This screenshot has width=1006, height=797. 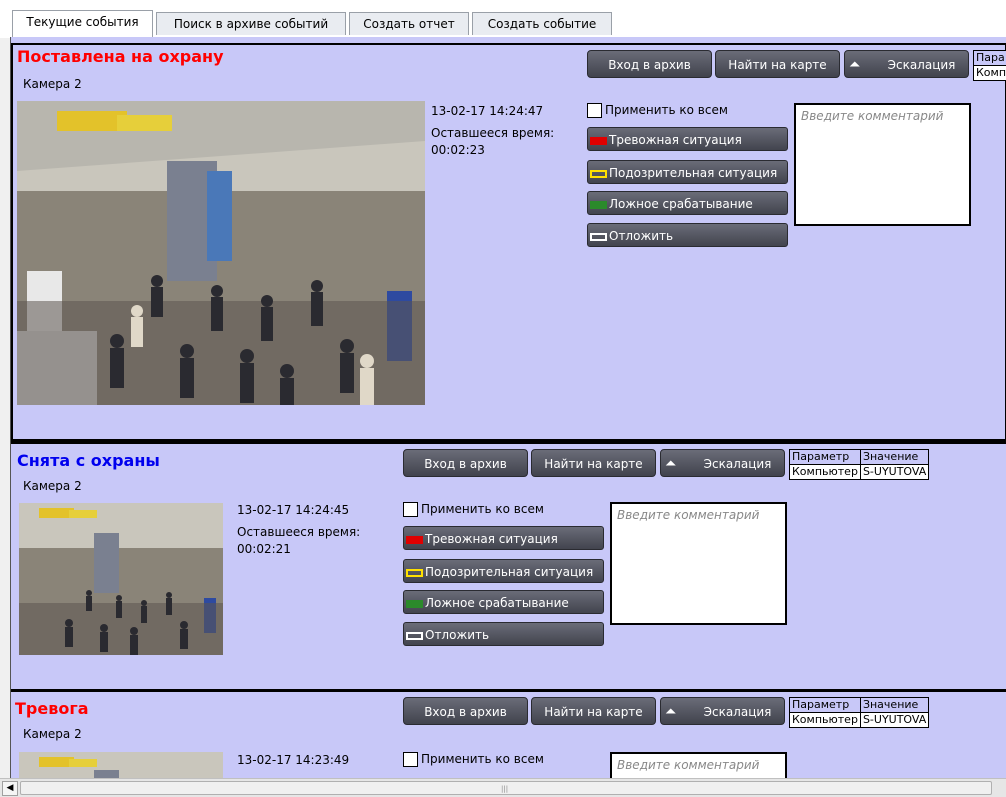 I want to click on tab-archive-search: Поиск в архиве событий, so click(x=251, y=23).